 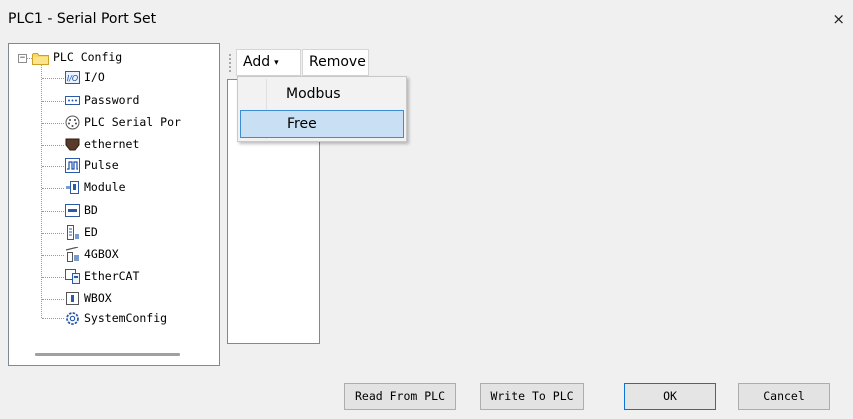 What do you see at coordinates (140, 299) in the screenshot?
I see `tree-item-wbox: WBOX` at bounding box center [140, 299].